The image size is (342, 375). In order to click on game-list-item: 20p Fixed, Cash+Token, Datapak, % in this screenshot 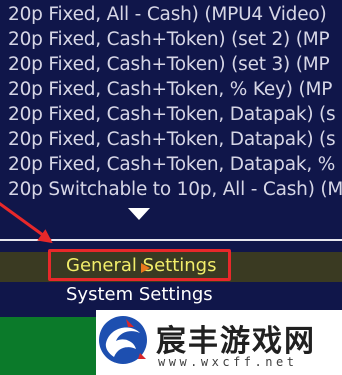, I will do `click(171, 165)`.